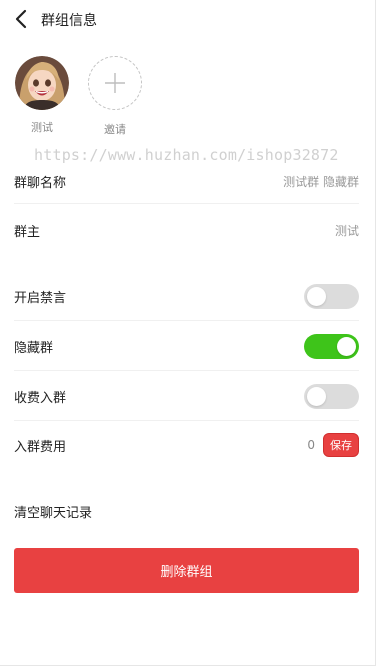 This screenshot has width=376, height=666. What do you see at coordinates (186, 296) in the screenshot?
I see `mute-row: 开启禁言` at bounding box center [186, 296].